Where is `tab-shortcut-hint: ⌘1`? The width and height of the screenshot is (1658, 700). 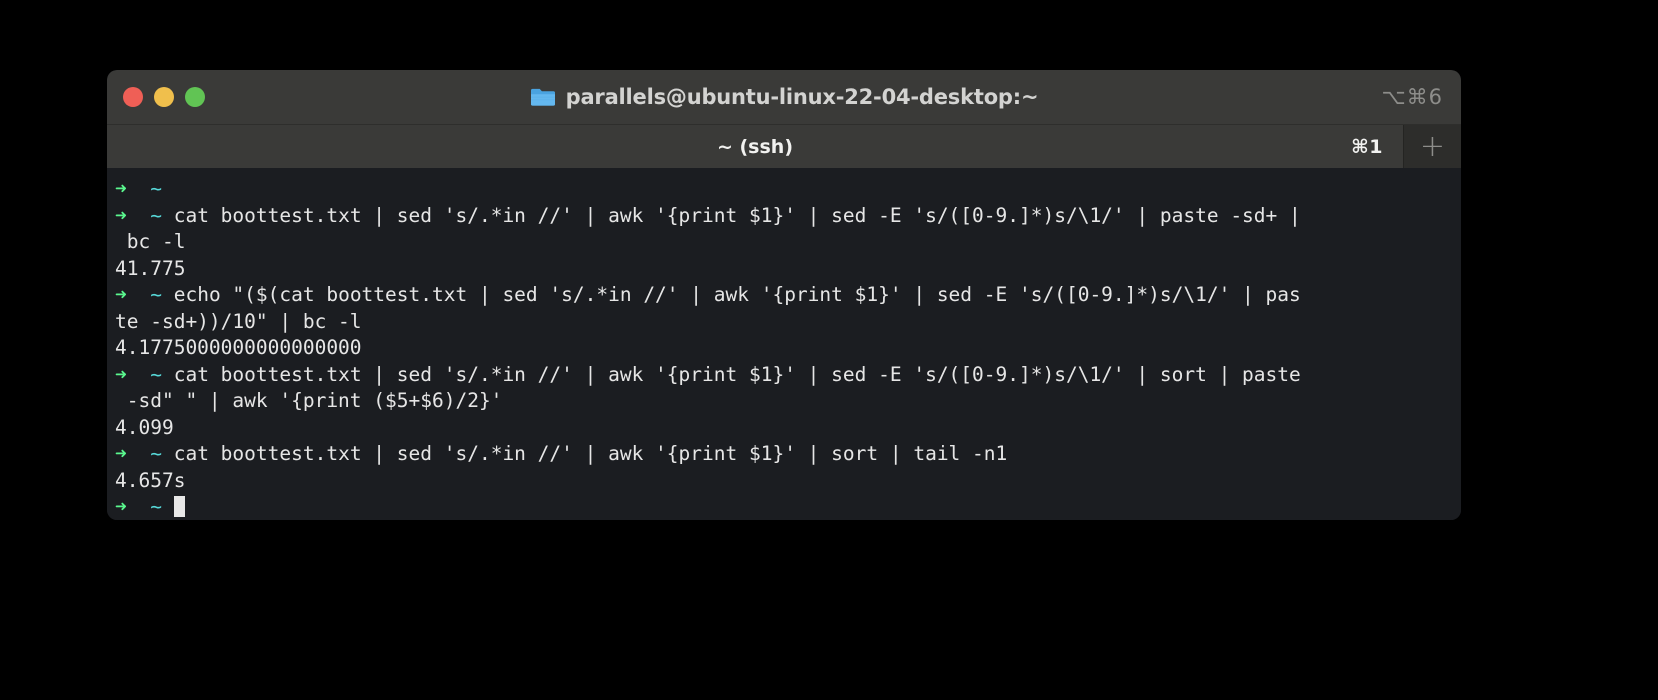 tab-shortcut-hint: ⌘1 is located at coordinates (1367, 146).